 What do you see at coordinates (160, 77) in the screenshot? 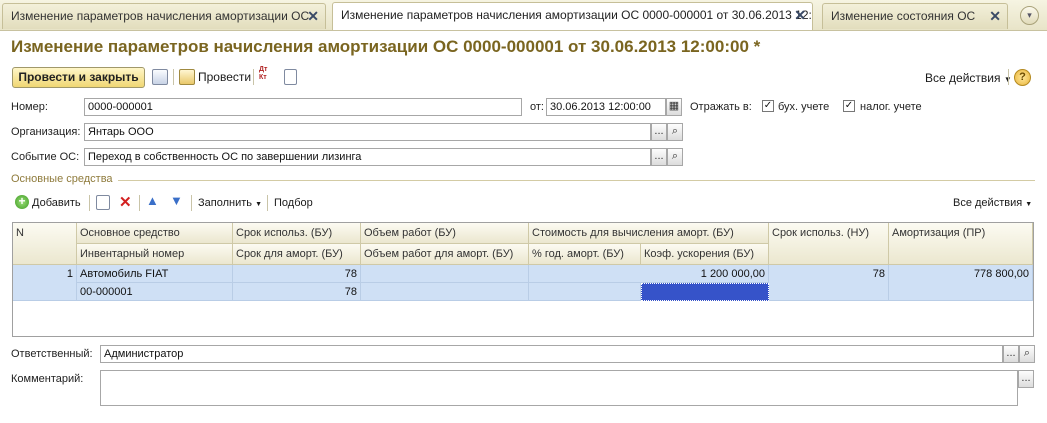
I see `save-icon` at bounding box center [160, 77].